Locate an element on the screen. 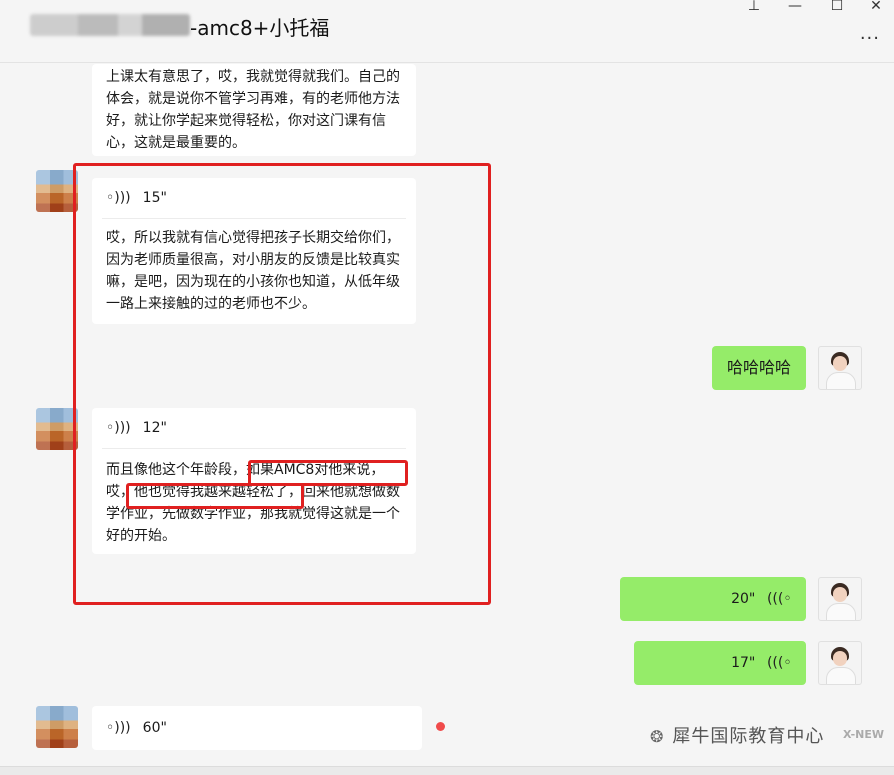  unread-dot is located at coordinates (440, 726).